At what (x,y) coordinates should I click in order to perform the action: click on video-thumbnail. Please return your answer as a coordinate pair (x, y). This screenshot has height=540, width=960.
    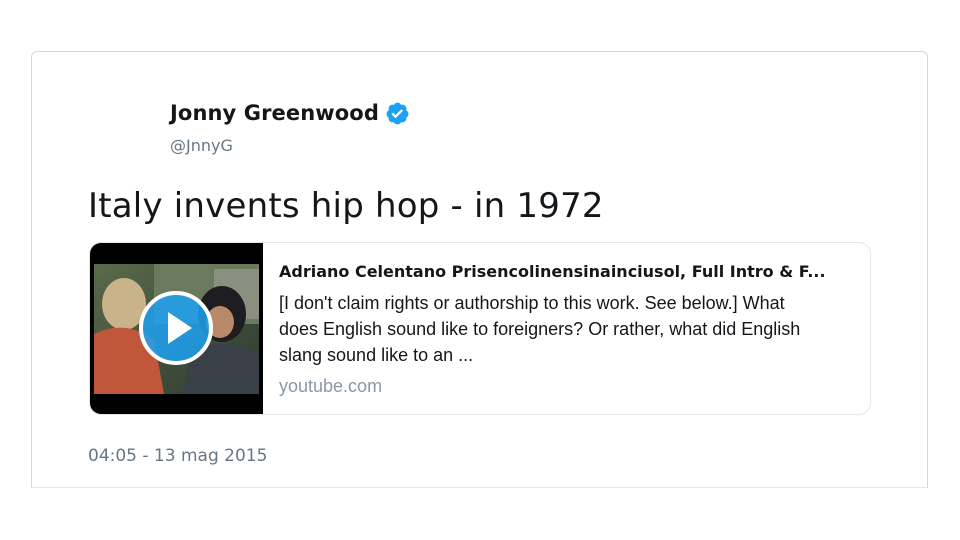
    Looking at the image, I should click on (176, 328).